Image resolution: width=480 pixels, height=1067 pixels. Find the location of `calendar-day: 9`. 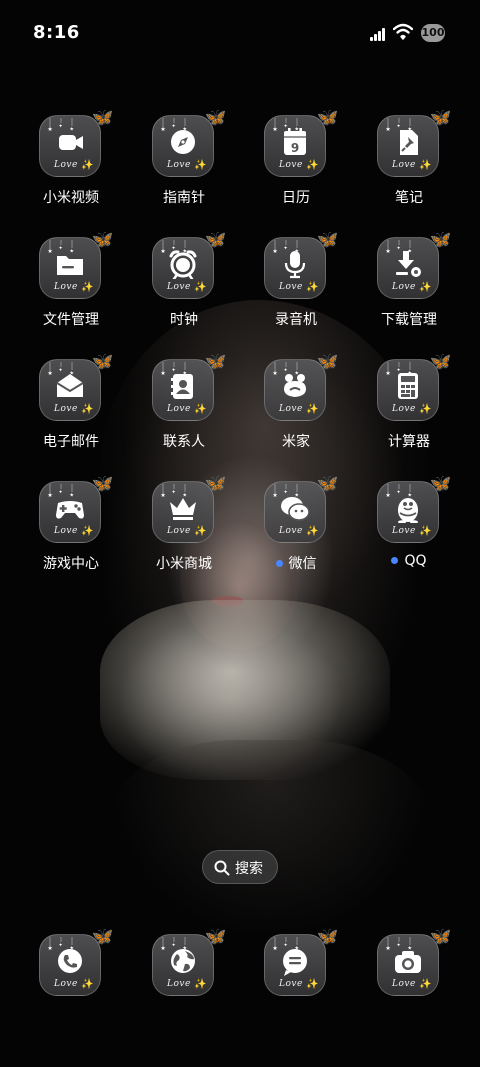

calendar-day: 9 is located at coordinates (295, 148).